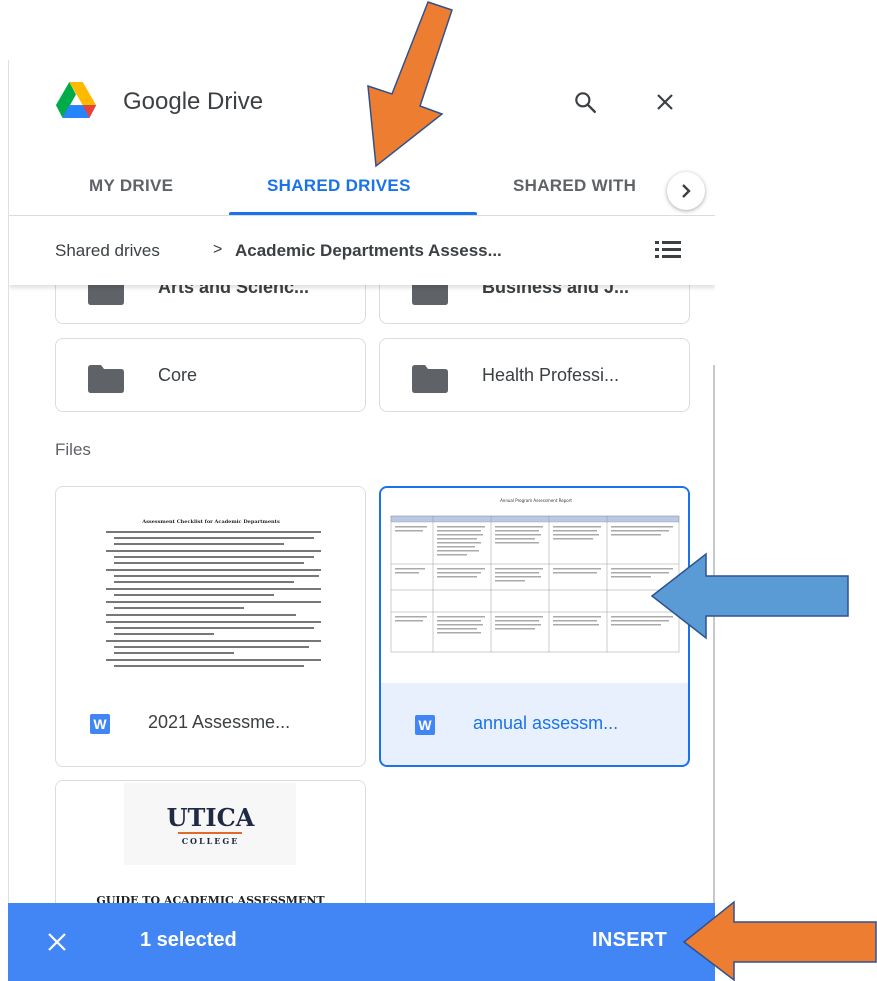  What do you see at coordinates (131, 186) in the screenshot?
I see `tab-my-drive: MY DRIVE` at bounding box center [131, 186].